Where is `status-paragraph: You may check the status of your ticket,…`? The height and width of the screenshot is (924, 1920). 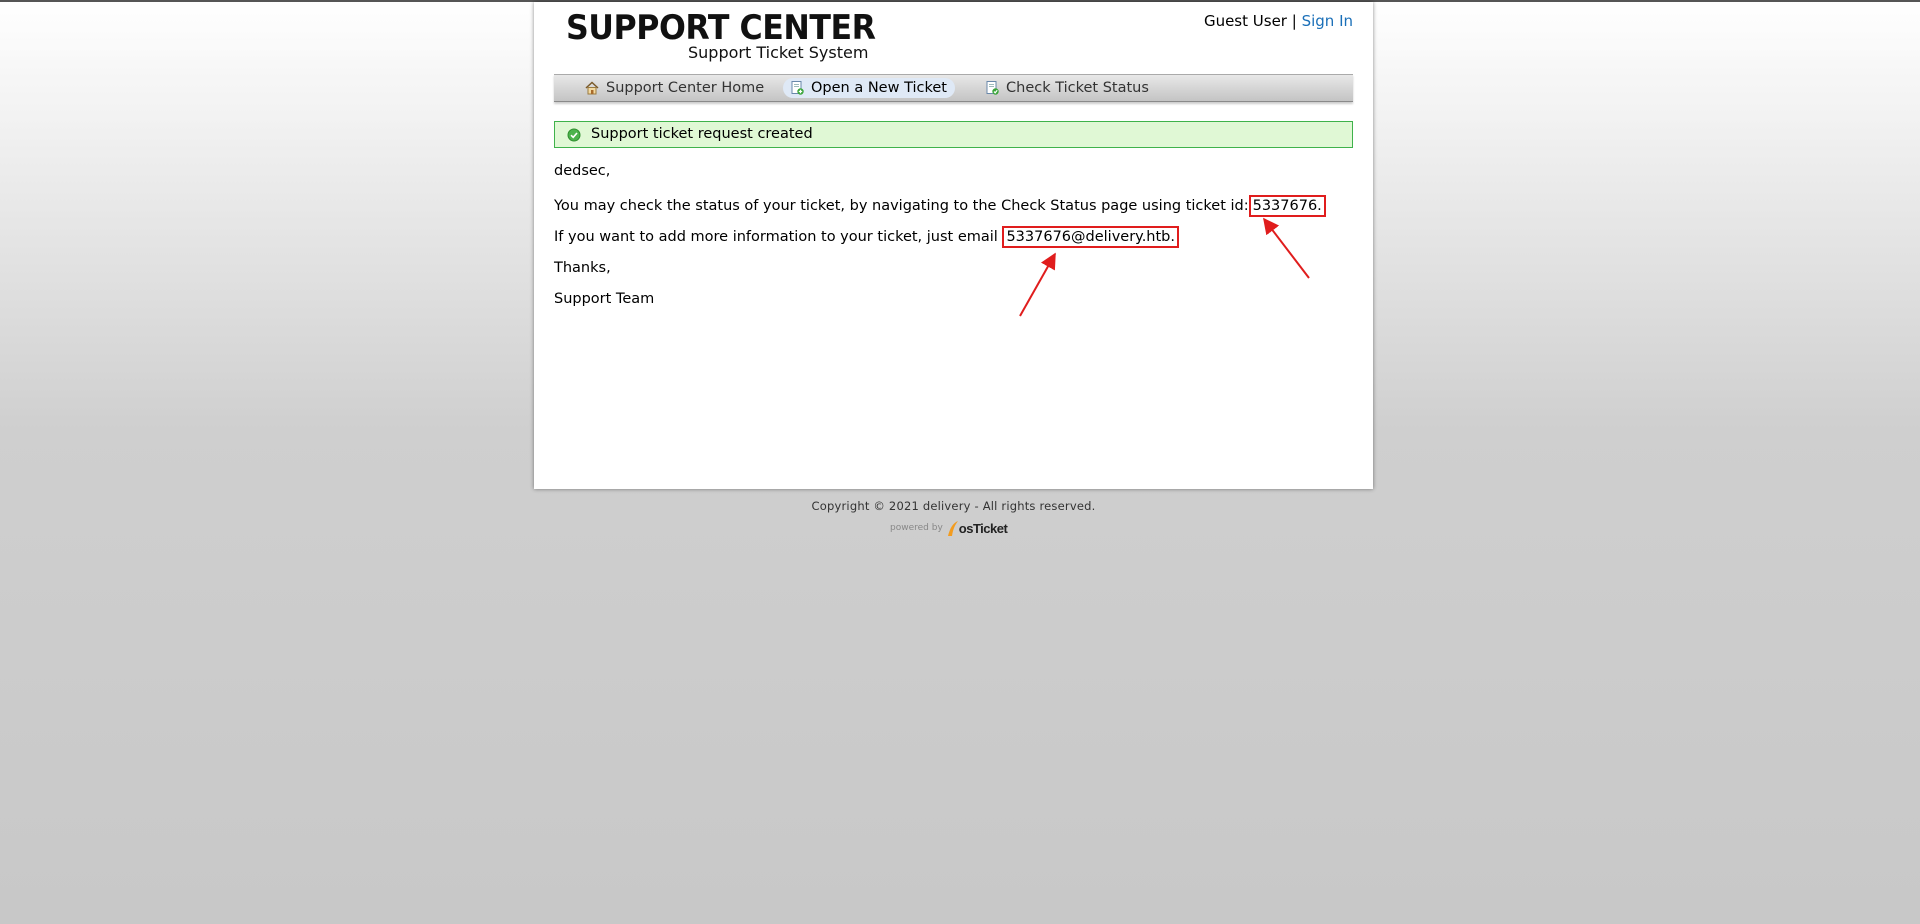
status-paragraph: You may check the status of your ticket,… is located at coordinates (940, 206).